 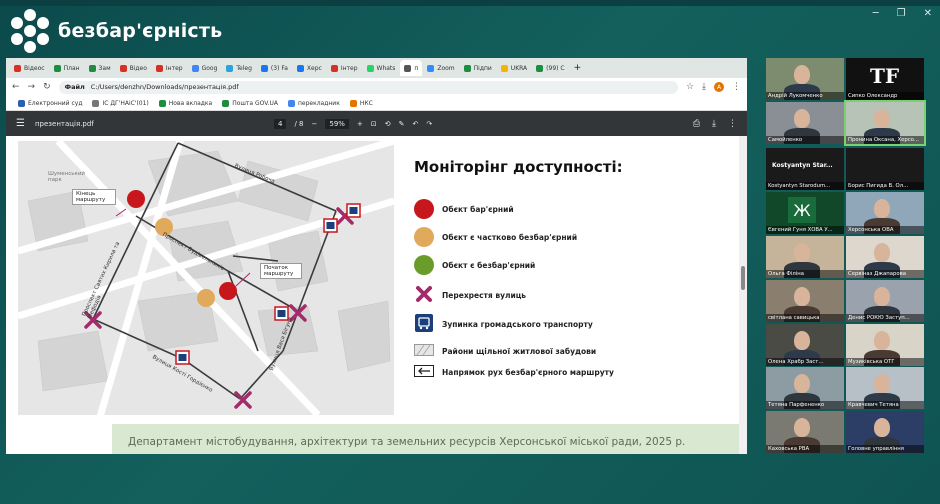 I want to click on zoom-in-icon: +, so click(x=360, y=124).